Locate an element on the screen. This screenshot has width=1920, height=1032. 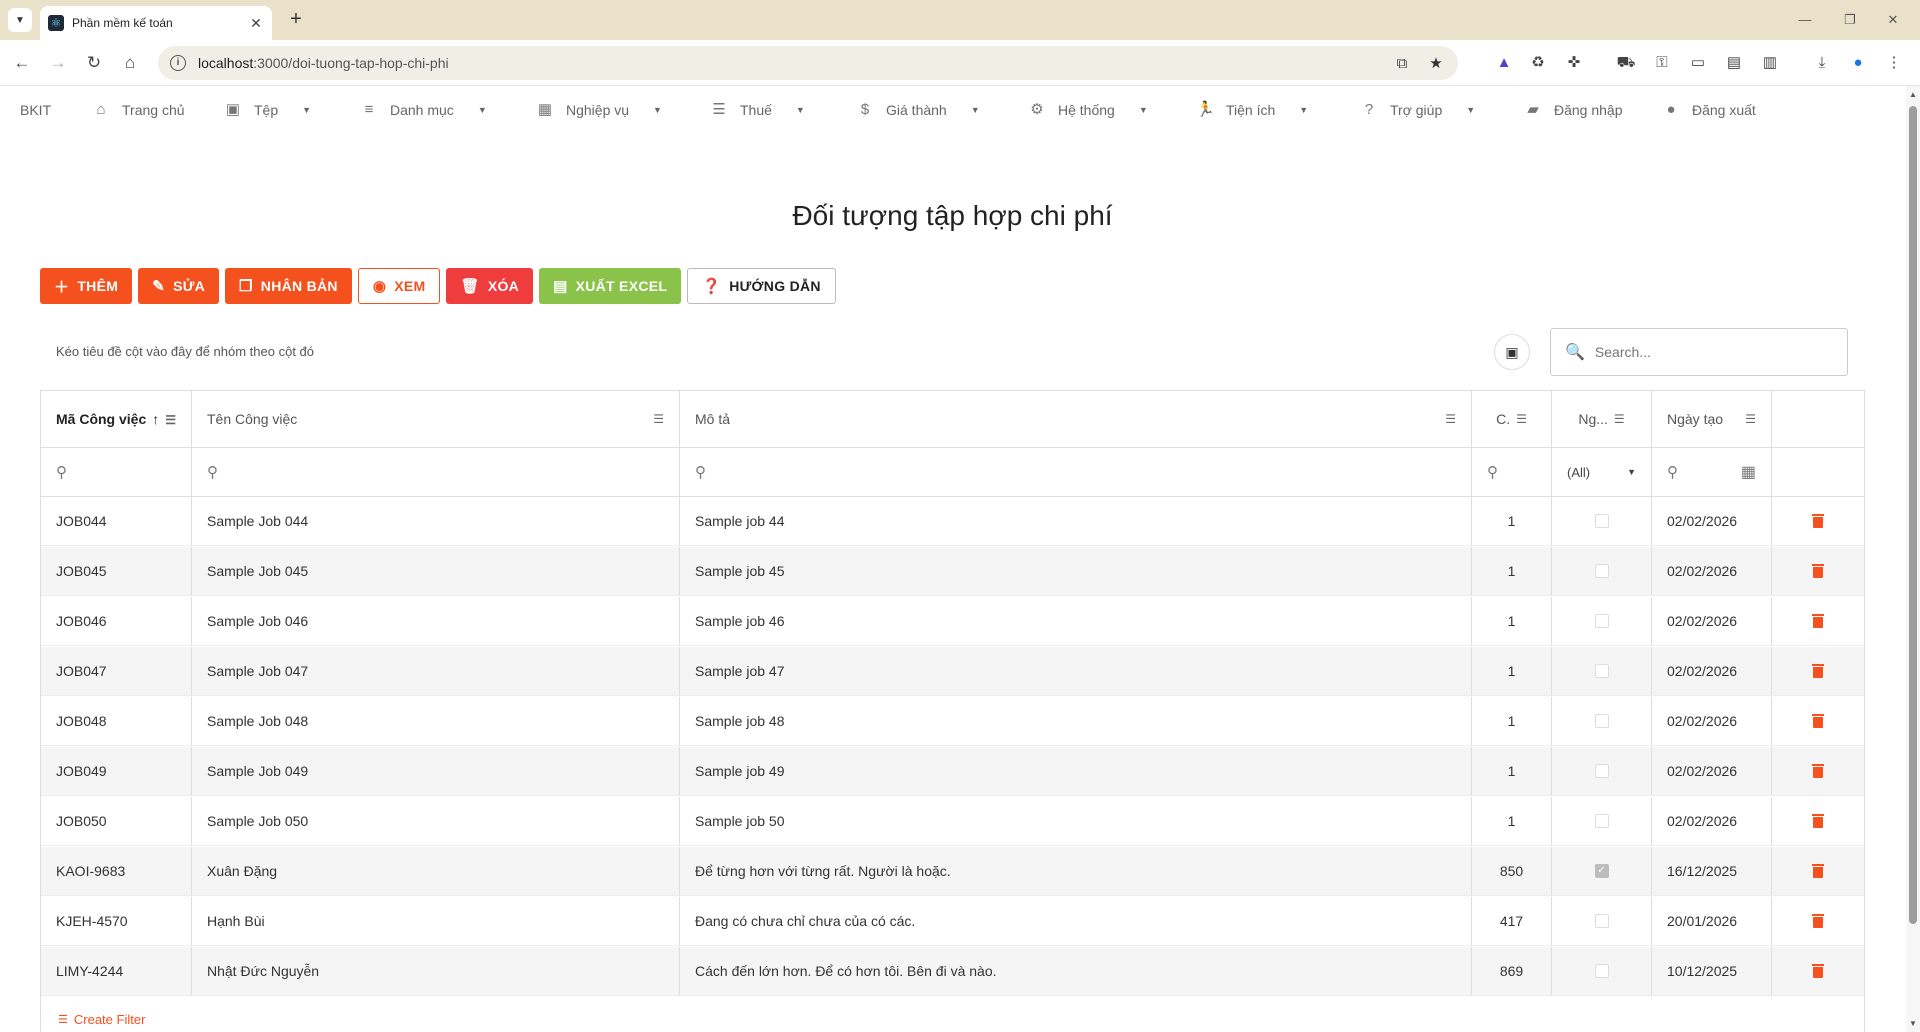
delete-button: 🗑 XÓA is located at coordinates (490, 286).